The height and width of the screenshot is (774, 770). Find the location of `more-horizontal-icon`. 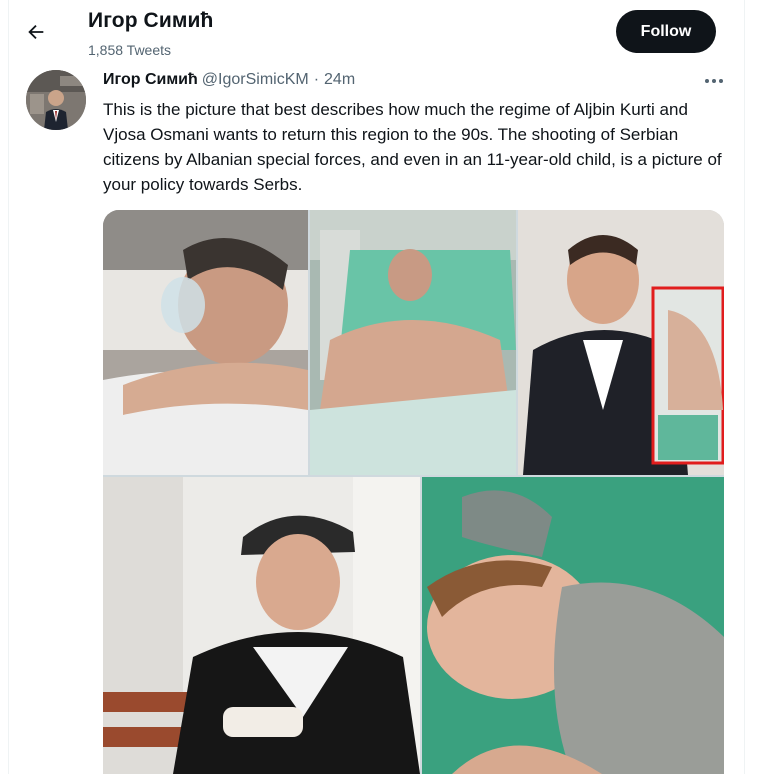

more-horizontal-icon is located at coordinates (714, 81).